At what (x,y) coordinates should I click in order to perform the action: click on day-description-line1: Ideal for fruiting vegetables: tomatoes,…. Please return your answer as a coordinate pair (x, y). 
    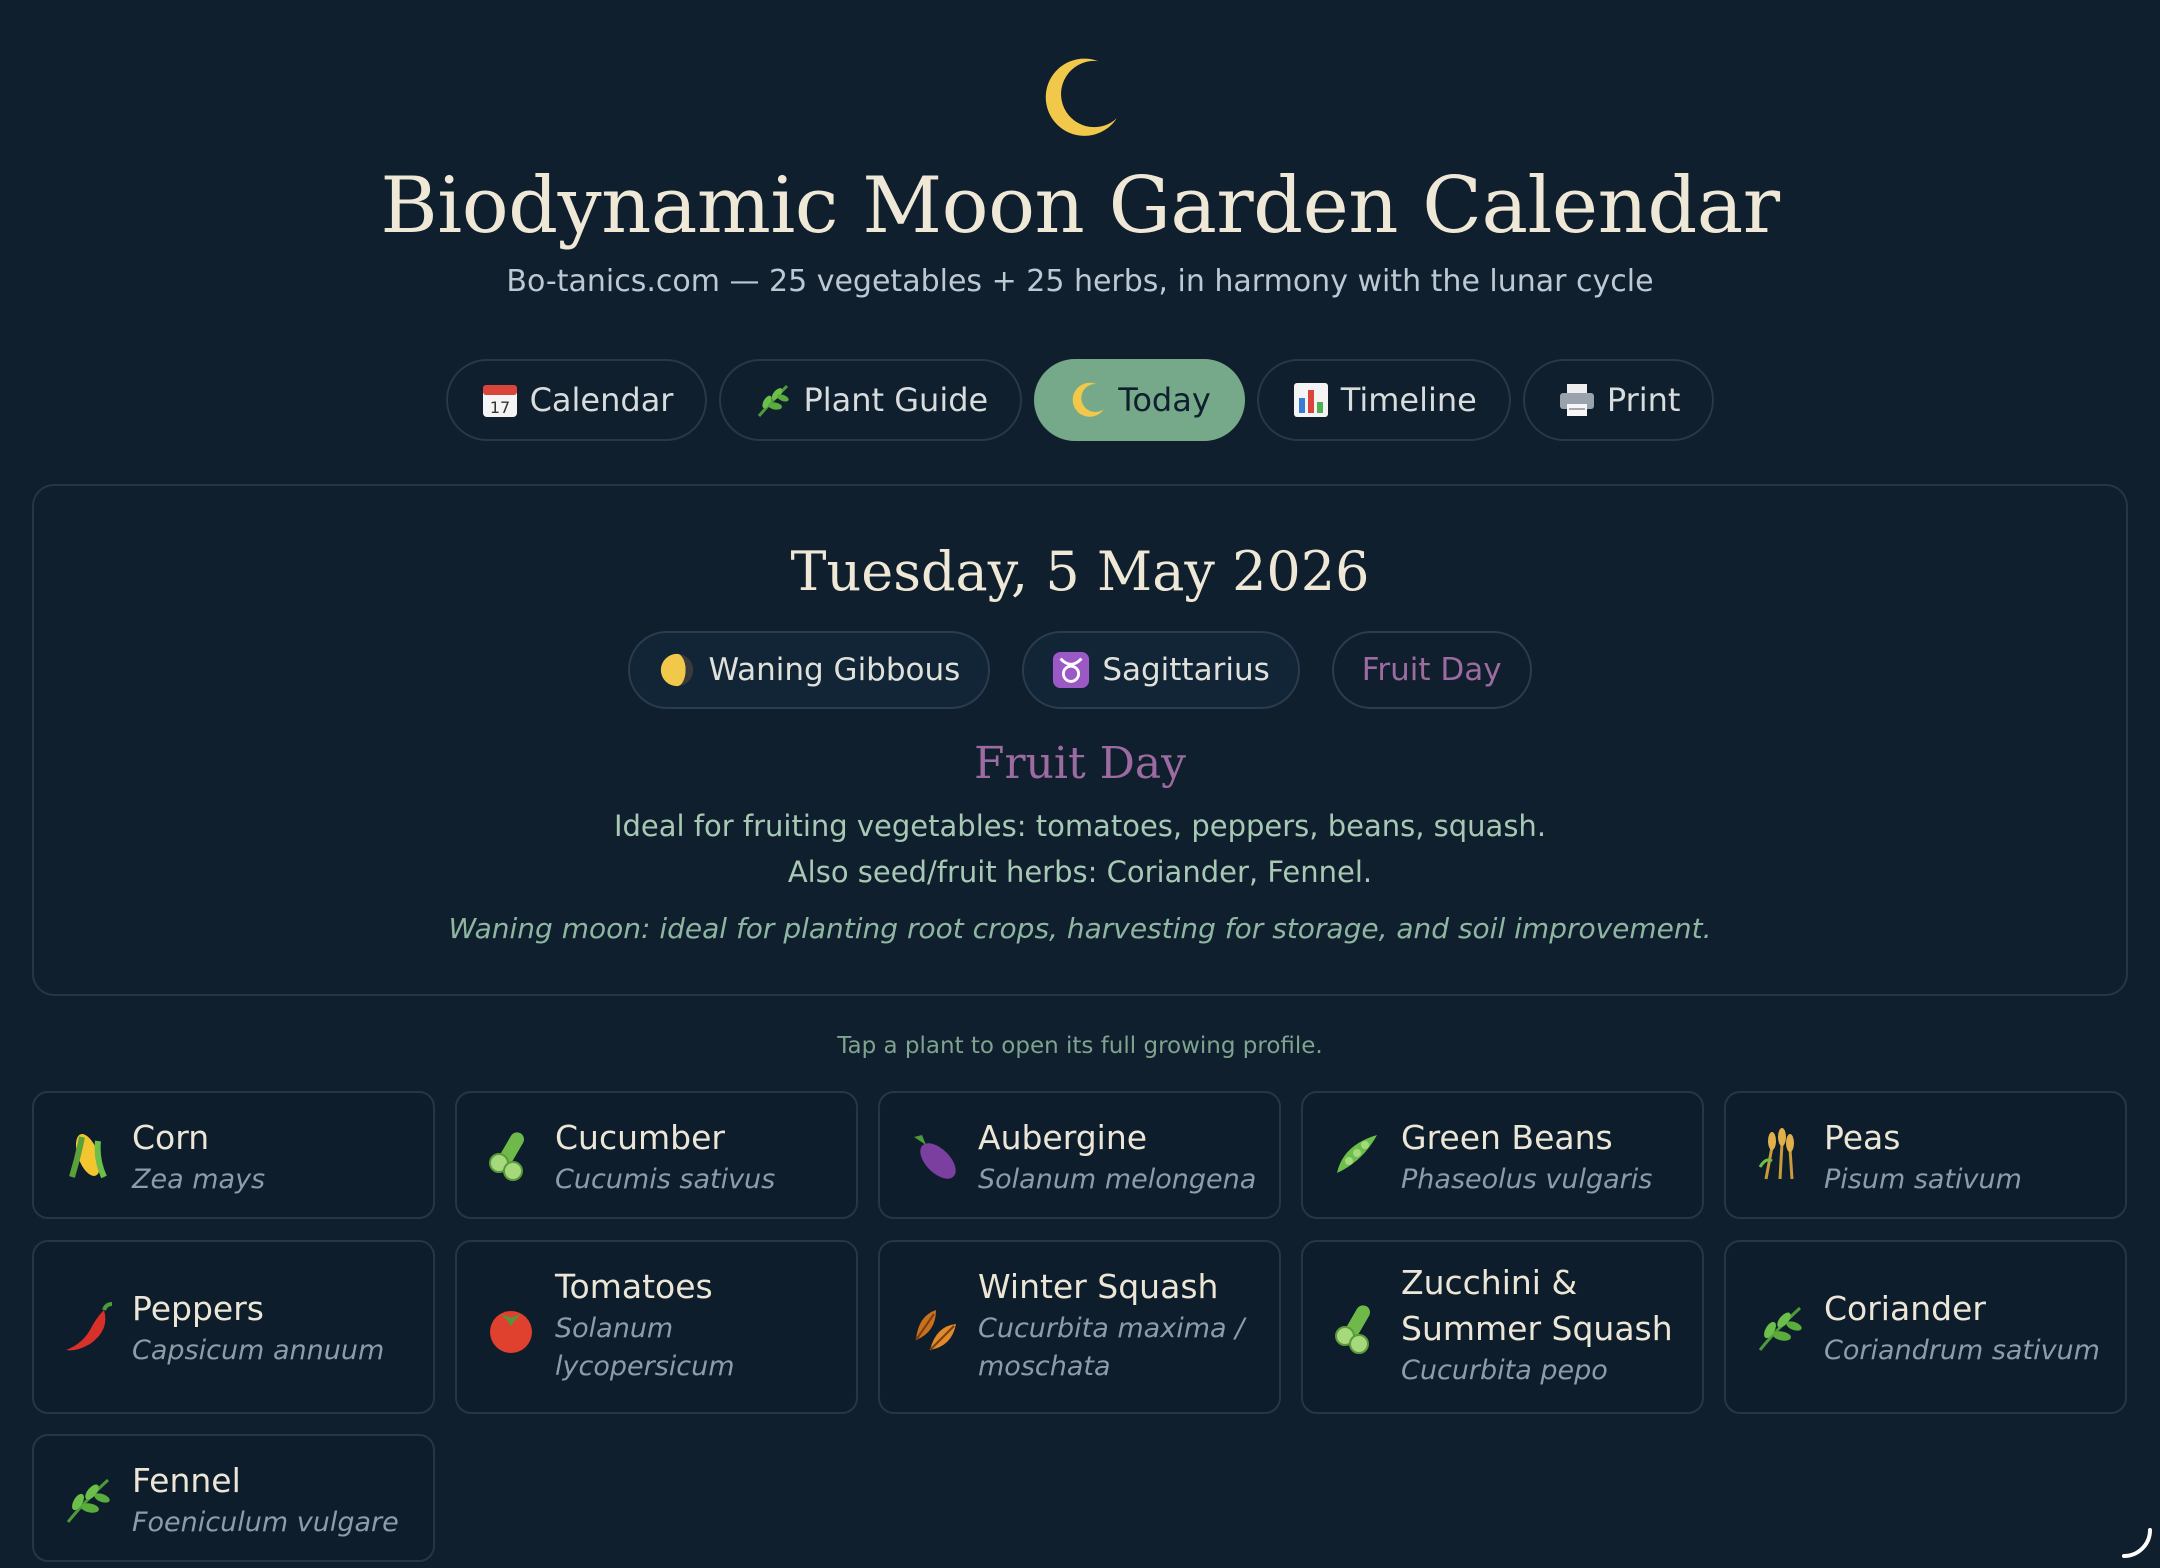
    Looking at the image, I should click on (1080, 826).